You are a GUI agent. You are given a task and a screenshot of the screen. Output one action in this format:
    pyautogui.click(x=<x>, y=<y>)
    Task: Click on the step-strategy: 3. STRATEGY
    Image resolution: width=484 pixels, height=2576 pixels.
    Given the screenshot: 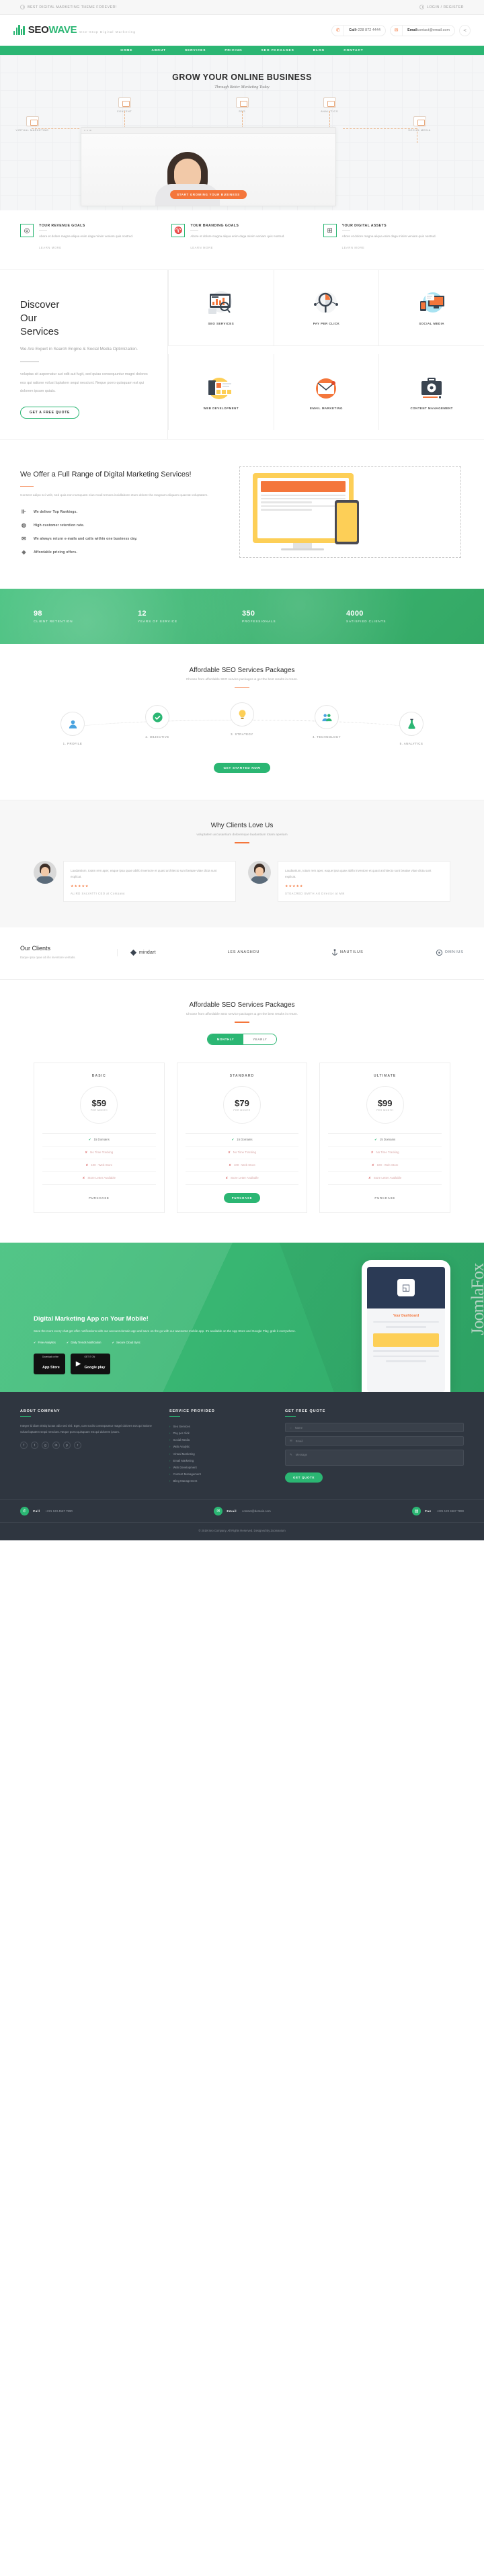 What is the action you would take?
    pyautogui.click(x=242, y=723)
    